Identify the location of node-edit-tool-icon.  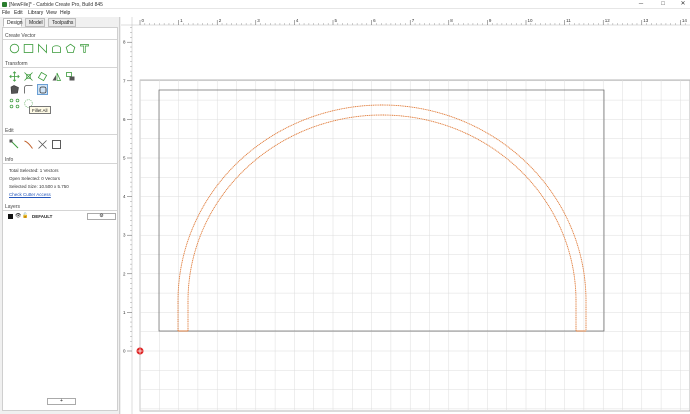
(14, 144).